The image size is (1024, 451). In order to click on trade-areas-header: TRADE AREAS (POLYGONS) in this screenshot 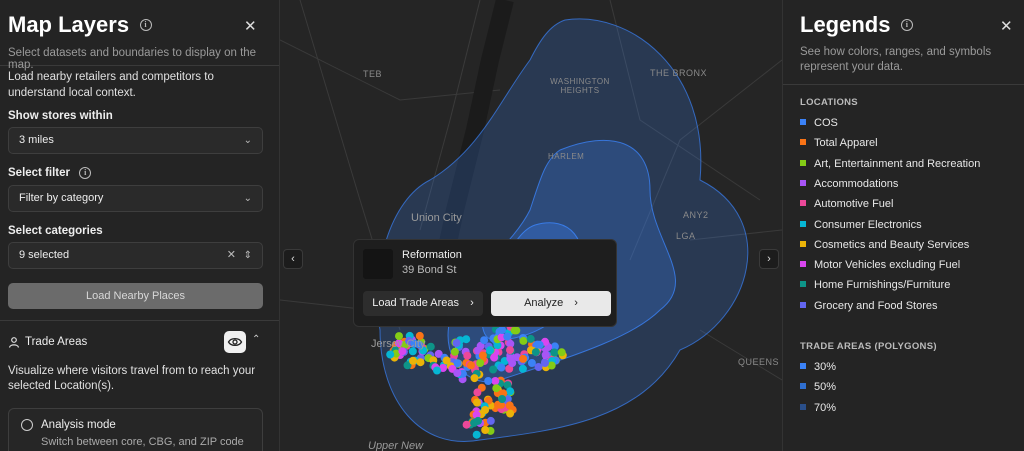, I will do `click(868, 346)`.